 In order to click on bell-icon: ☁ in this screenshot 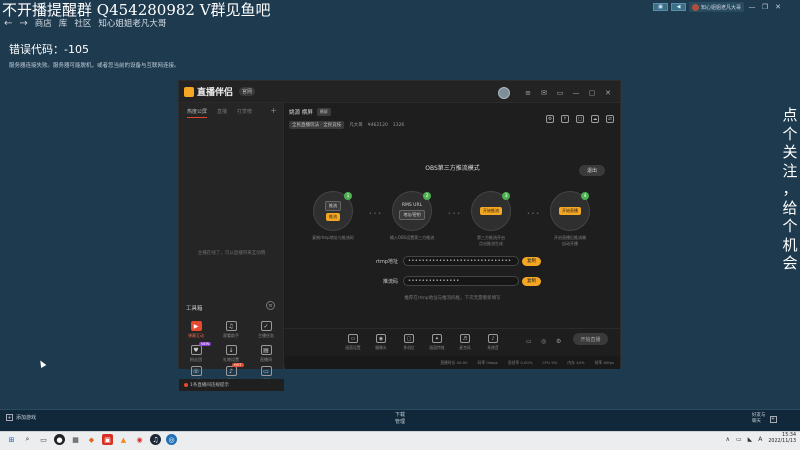, I will do `click(595, 119)`.